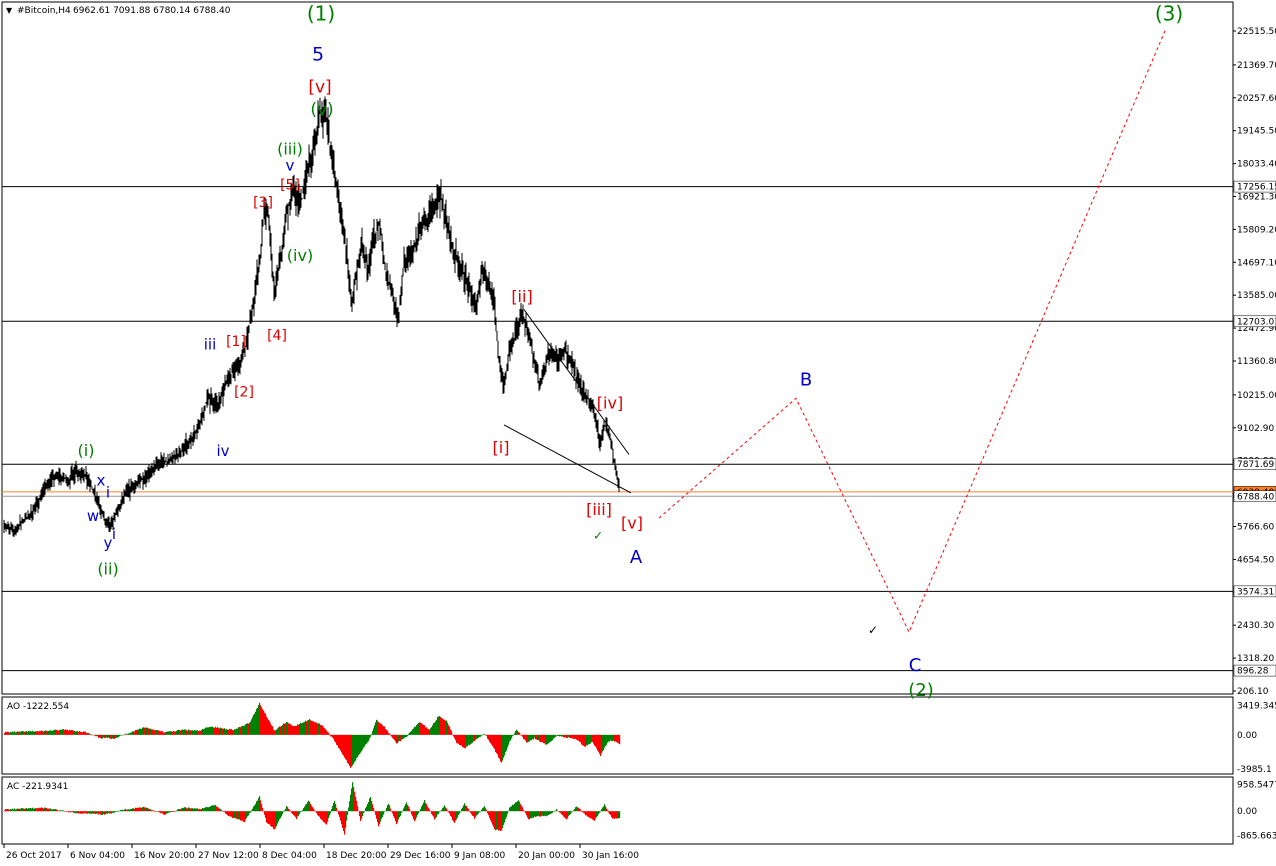 Image resolution: width=1276 pixels, height=866 pixels. I want to click on wave-label: (iii), so click(290, 148).